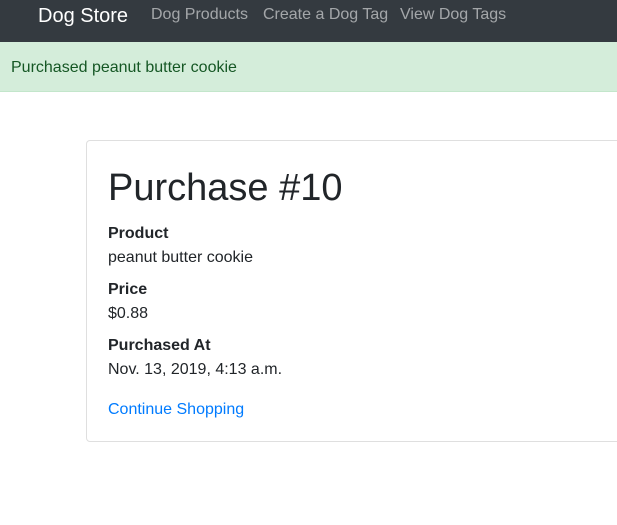 Image resolution: width=617 pixels, height=525 pixels. I want to click on product-value: peanut butter cookie, so click(180, 257).